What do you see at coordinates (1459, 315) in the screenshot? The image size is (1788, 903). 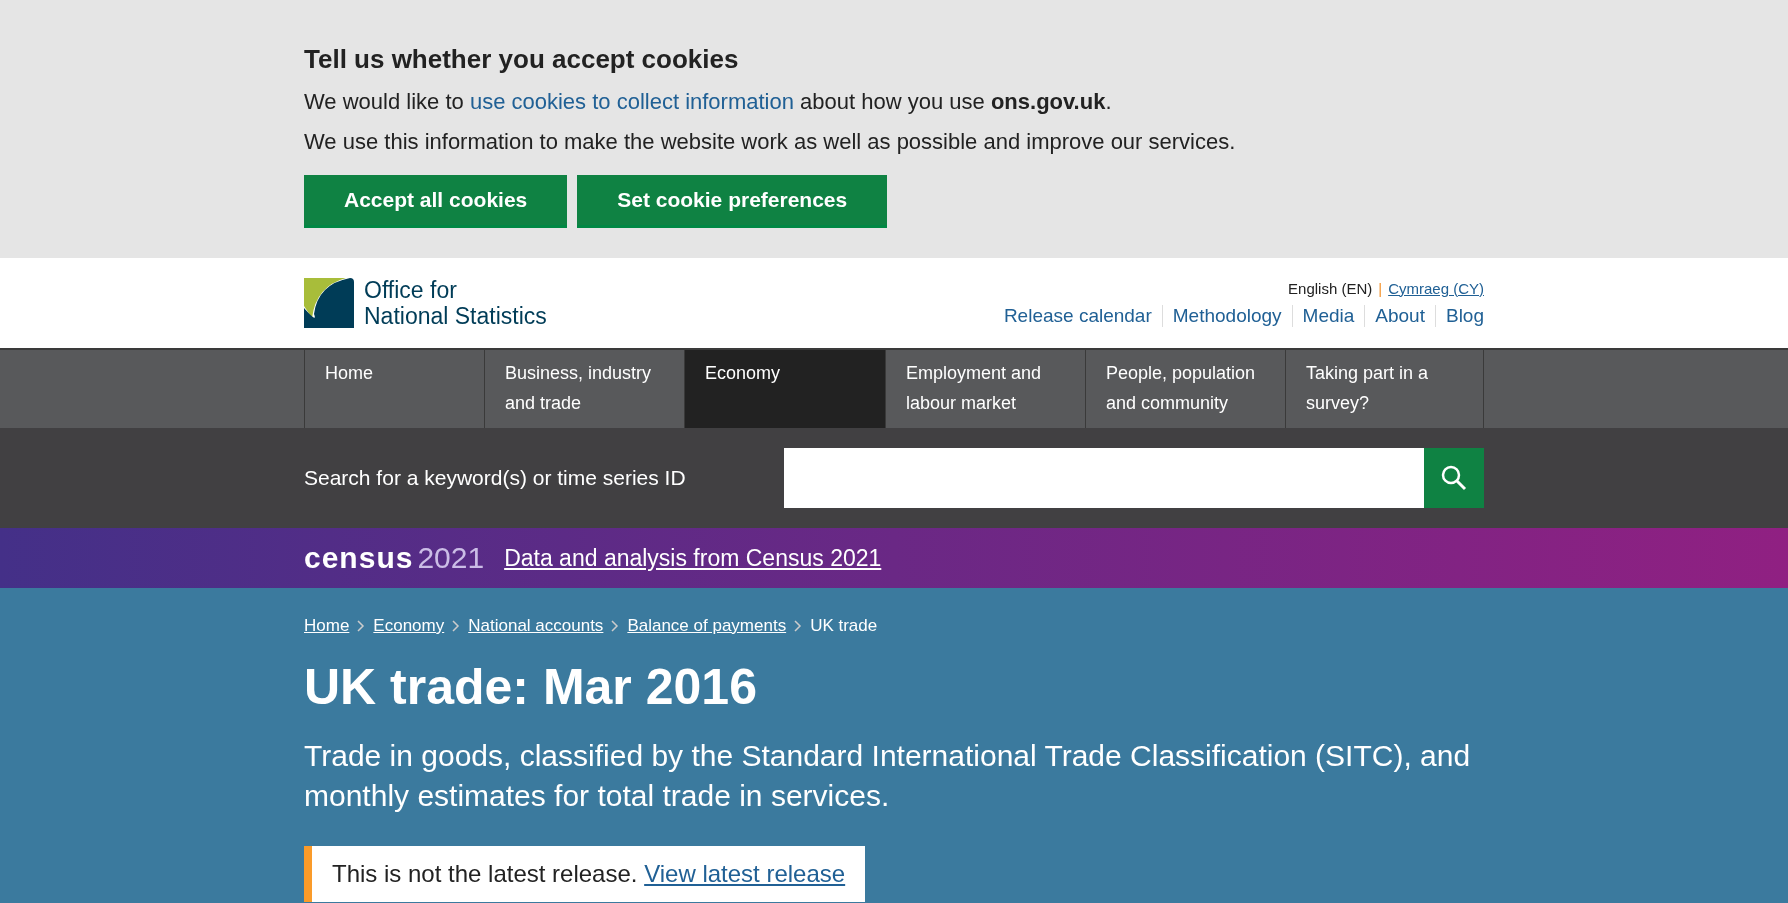 I see `header-link: Blog` at bounding box center [1459, 315].